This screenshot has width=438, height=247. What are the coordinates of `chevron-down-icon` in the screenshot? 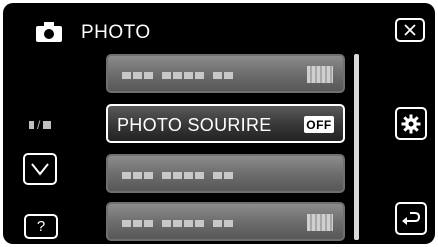 It's located at (40, 169).